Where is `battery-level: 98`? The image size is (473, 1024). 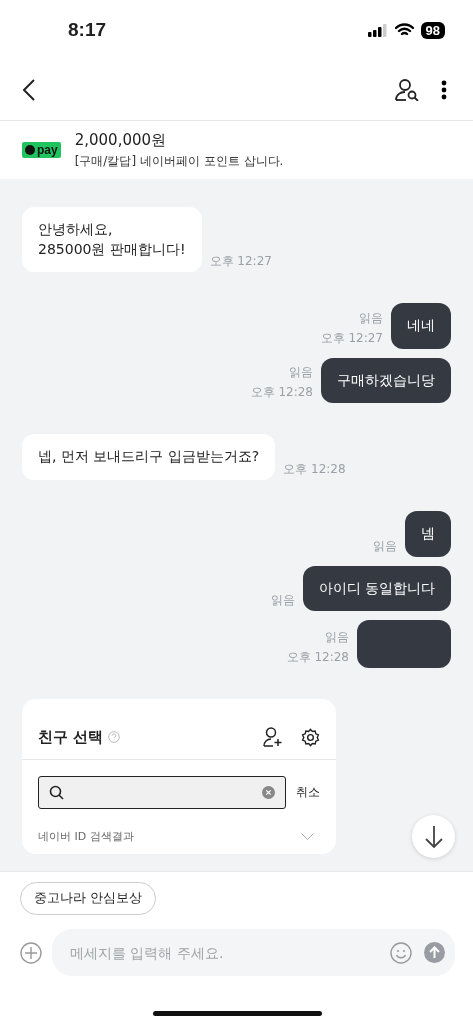
battery-level: 98 is located at coordinates (432, 30).